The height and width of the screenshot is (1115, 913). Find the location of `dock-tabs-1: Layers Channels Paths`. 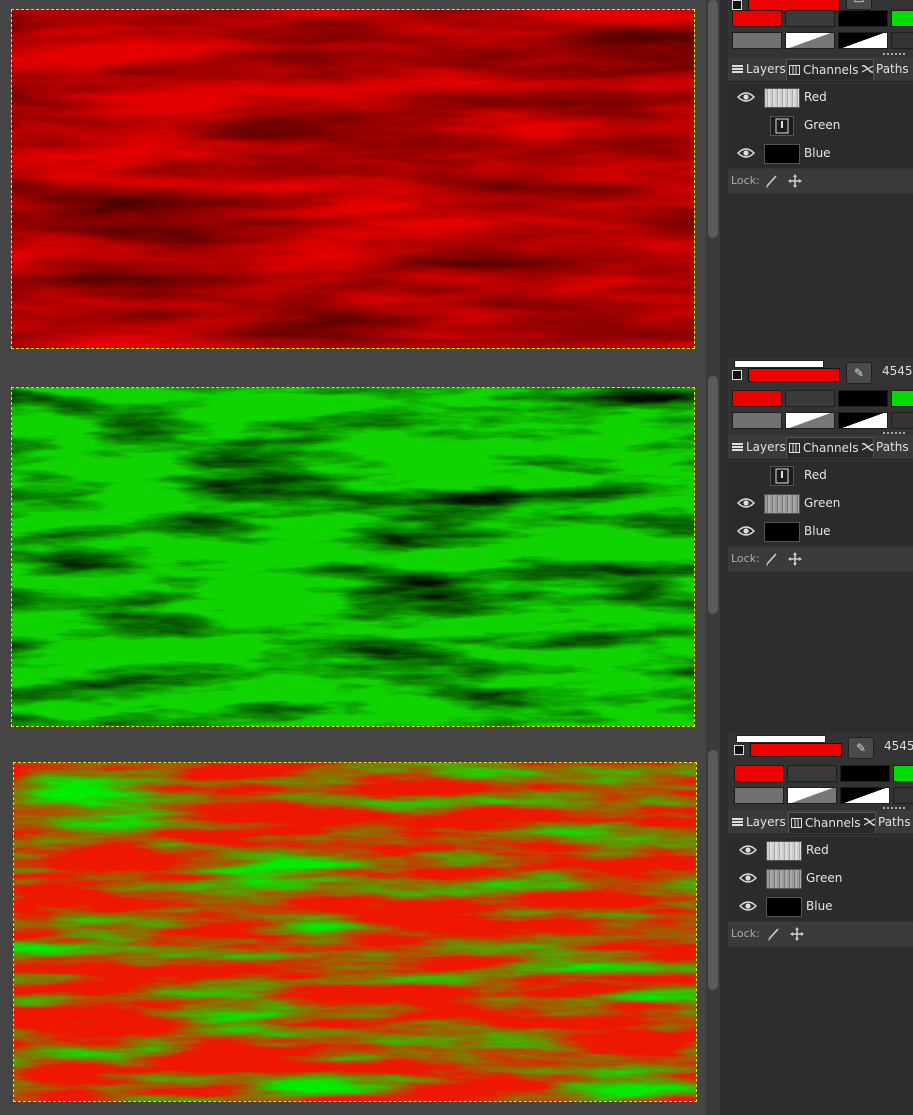

dock-tabs-1: Layers Channels Paths is located at coordinates (820, 69).